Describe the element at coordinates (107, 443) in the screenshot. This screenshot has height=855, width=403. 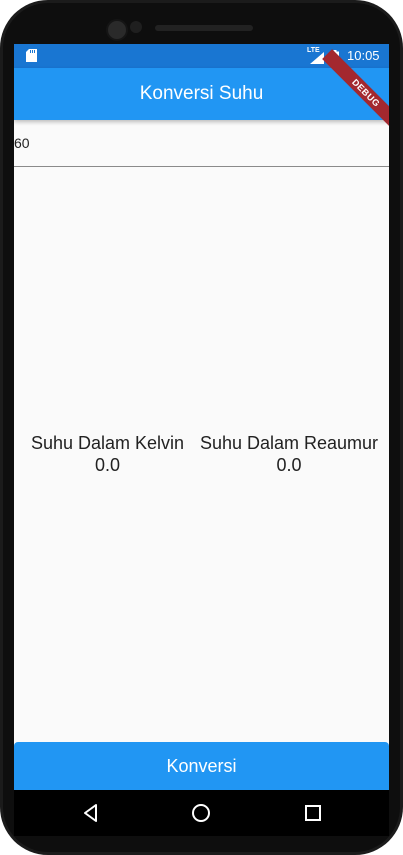
I see `kelvin-label: Suhu Dalam Kelvin` at that location.